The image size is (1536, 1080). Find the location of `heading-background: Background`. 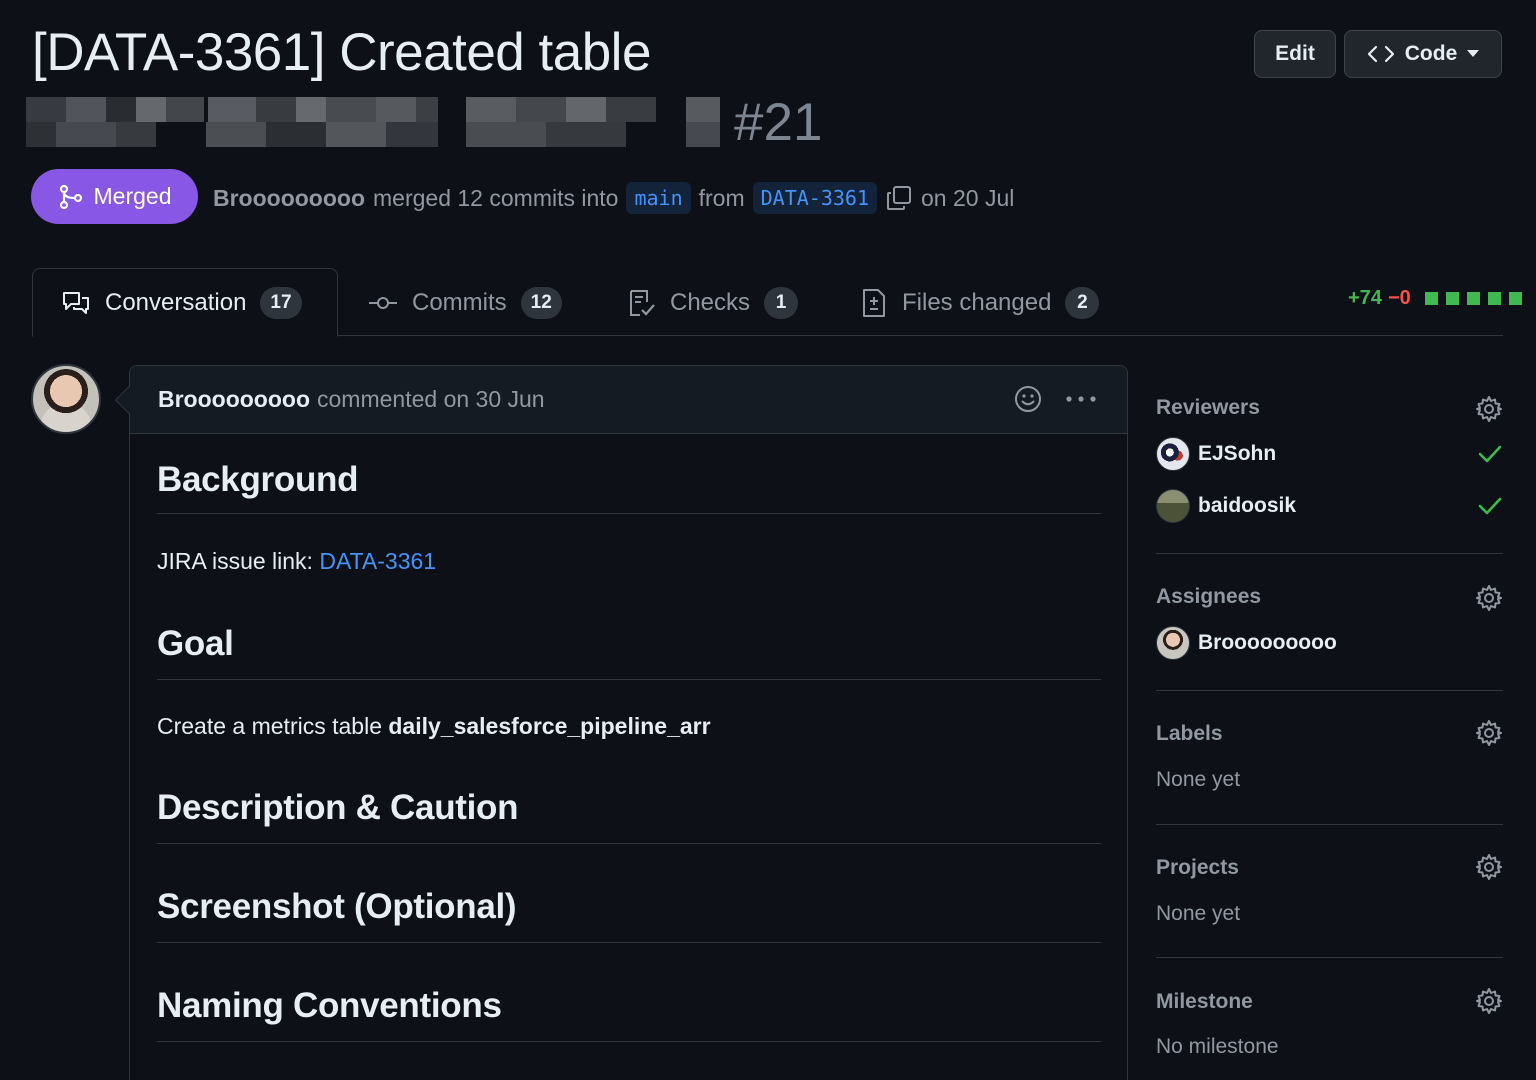

heading-background: Background is located at coordinates (629, 487).